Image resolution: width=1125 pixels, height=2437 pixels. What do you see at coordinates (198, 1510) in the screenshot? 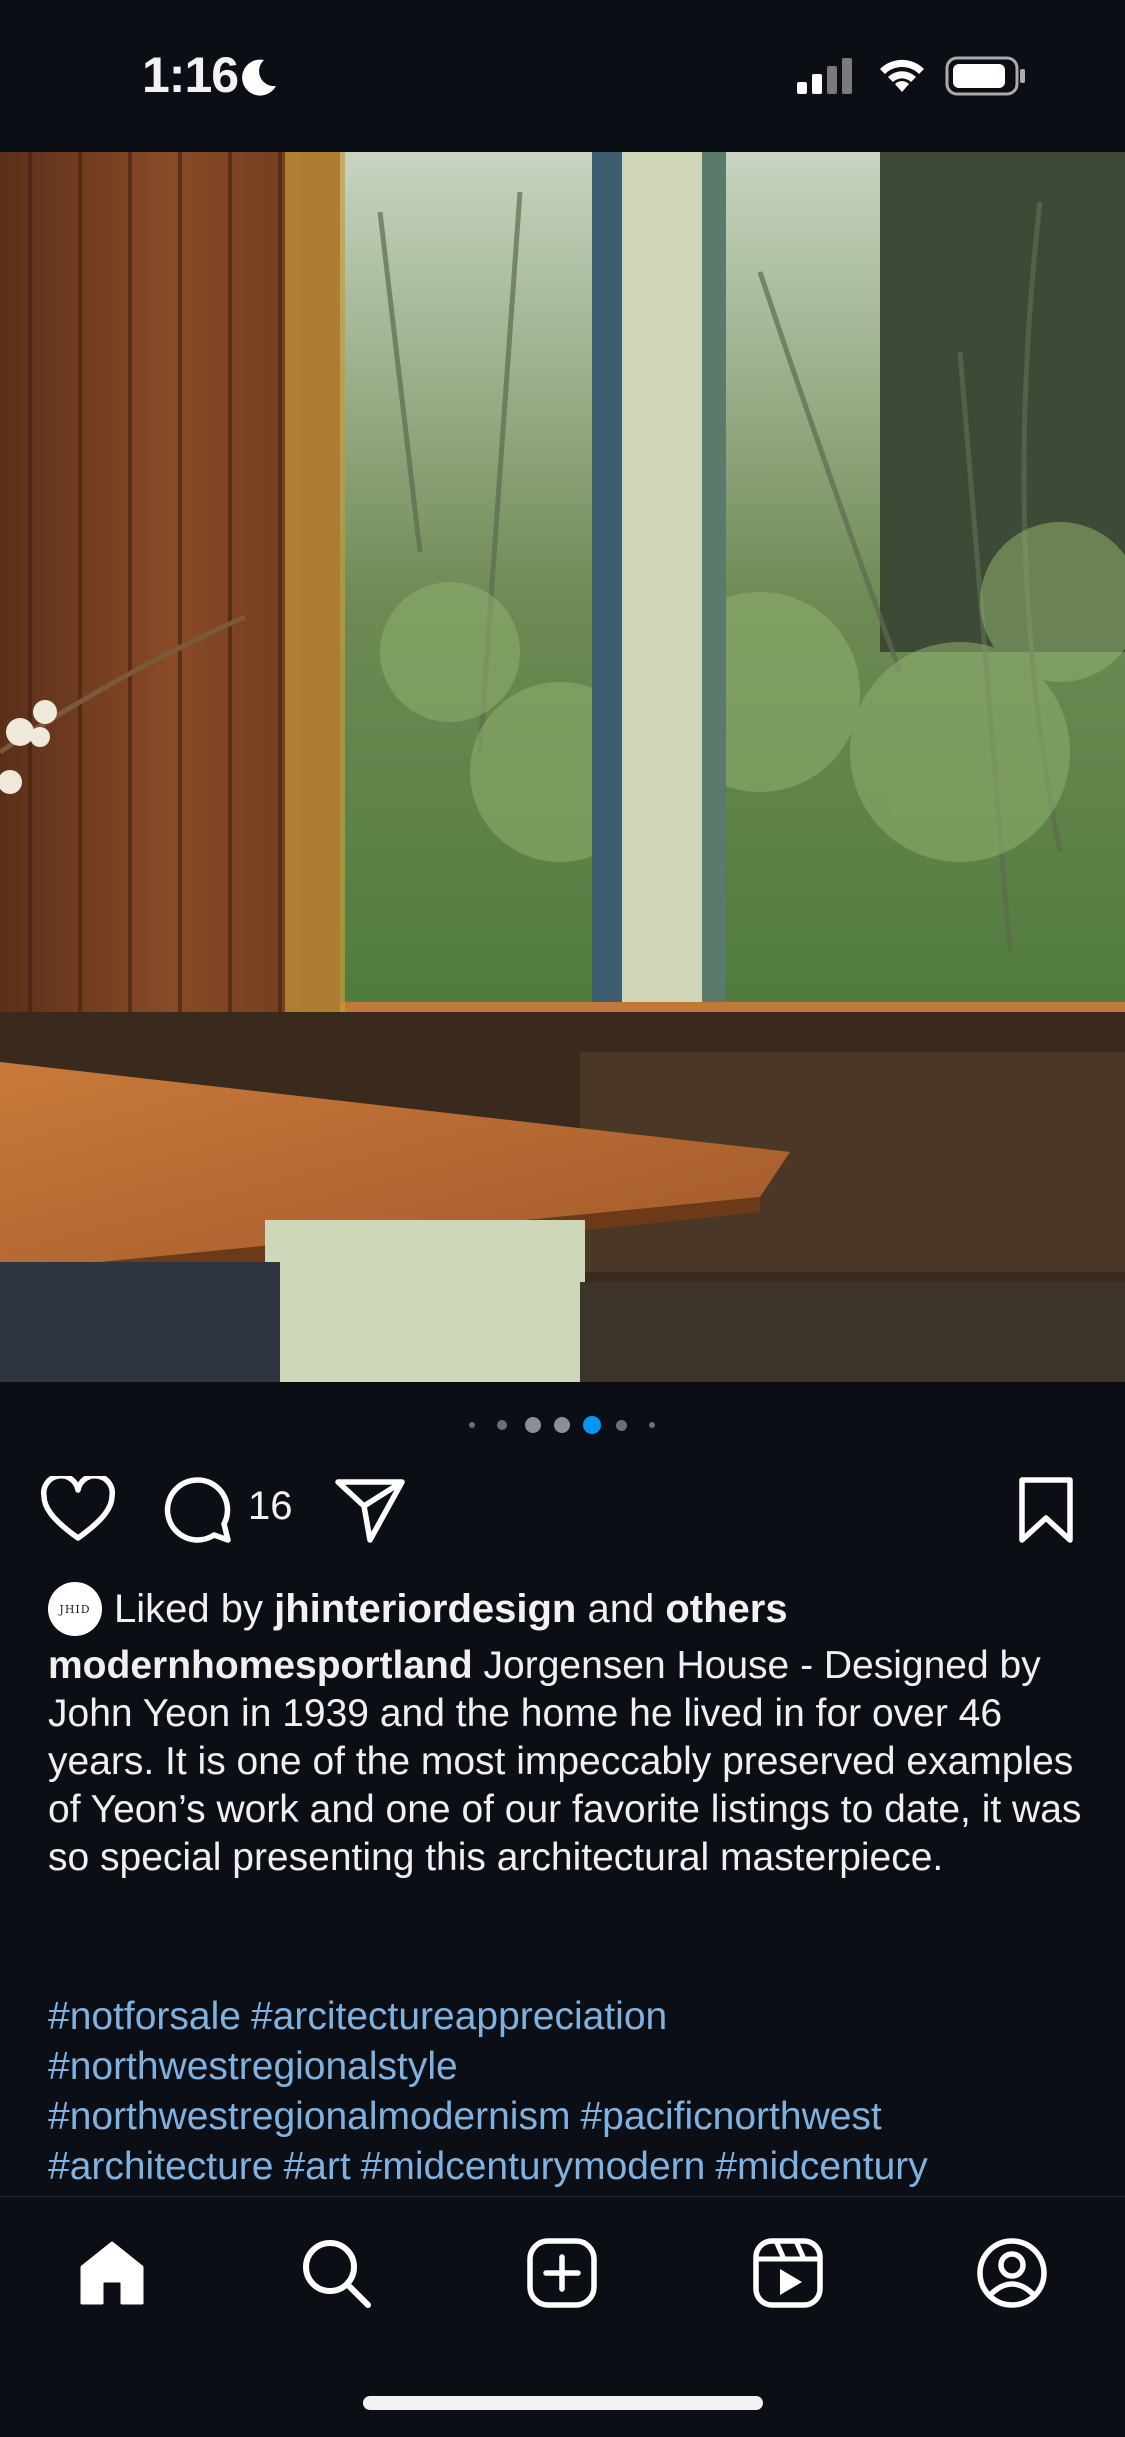
I see `comment-icon` at bounding box center [198, 1510].